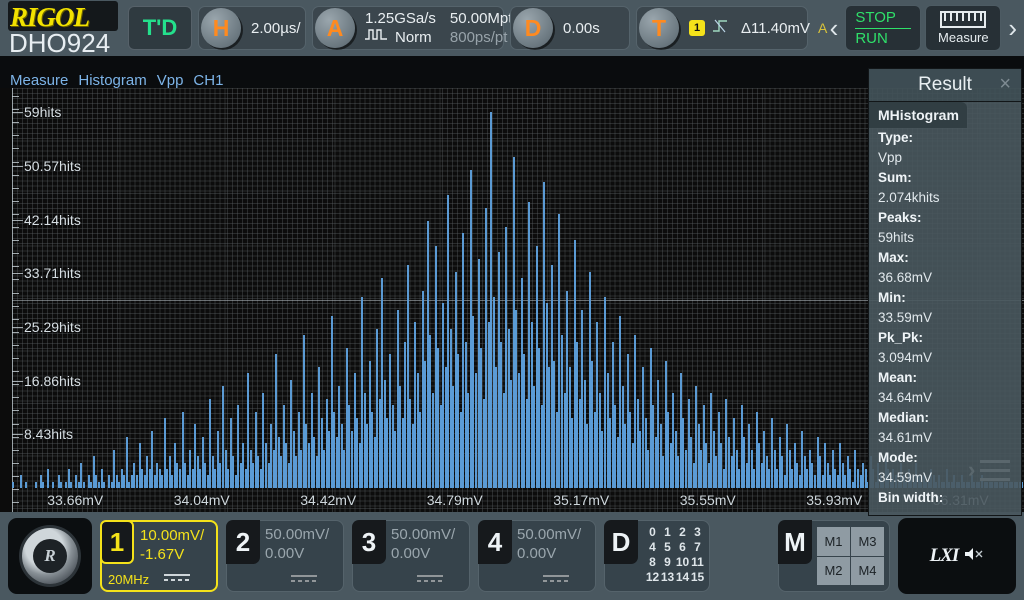  I want to click on result-item-value: 2.074khits, so click(909, 197).